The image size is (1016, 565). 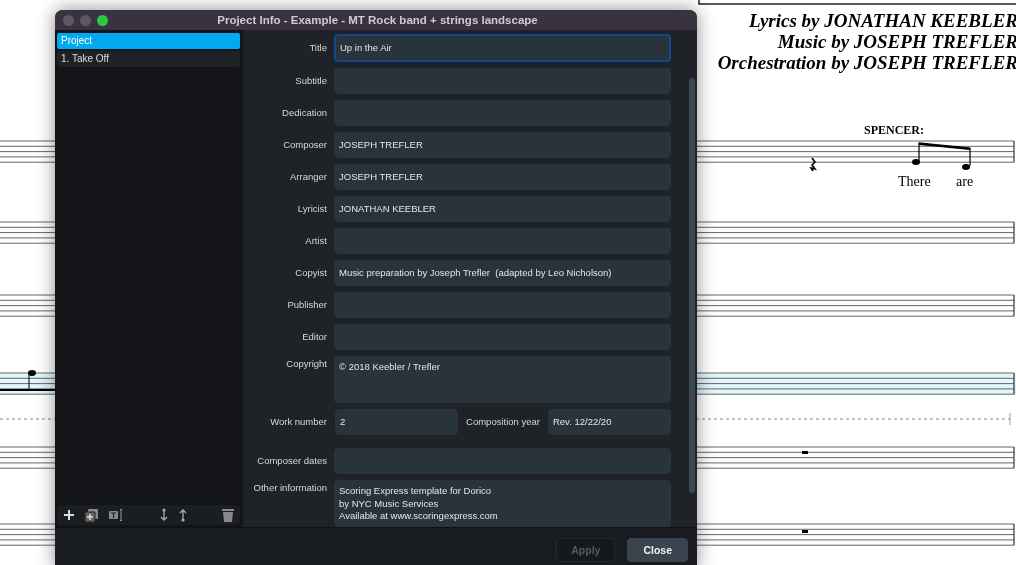 I want to click on field-label: Title, so click(x=317, y=48).